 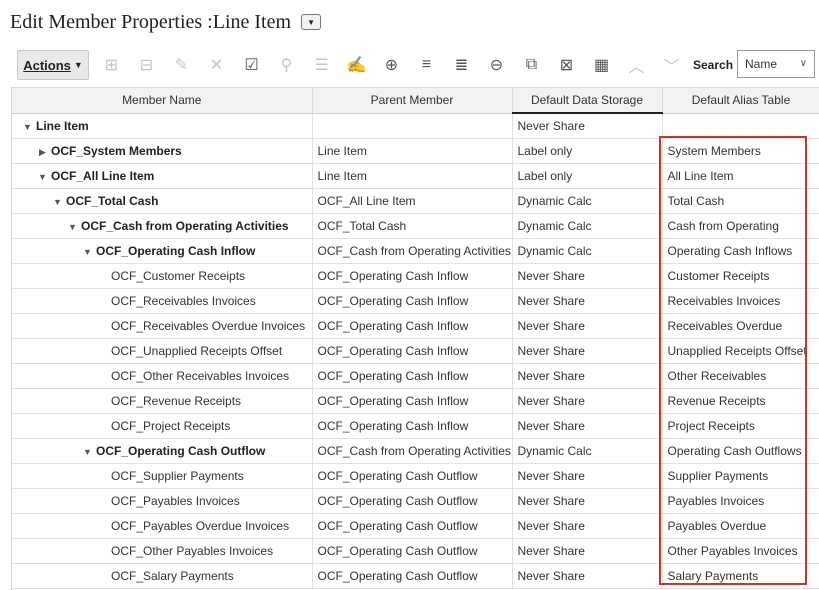 I want to click on member-name-cell: ▼ OCF_All Line Item, so click(x=162, y=176).